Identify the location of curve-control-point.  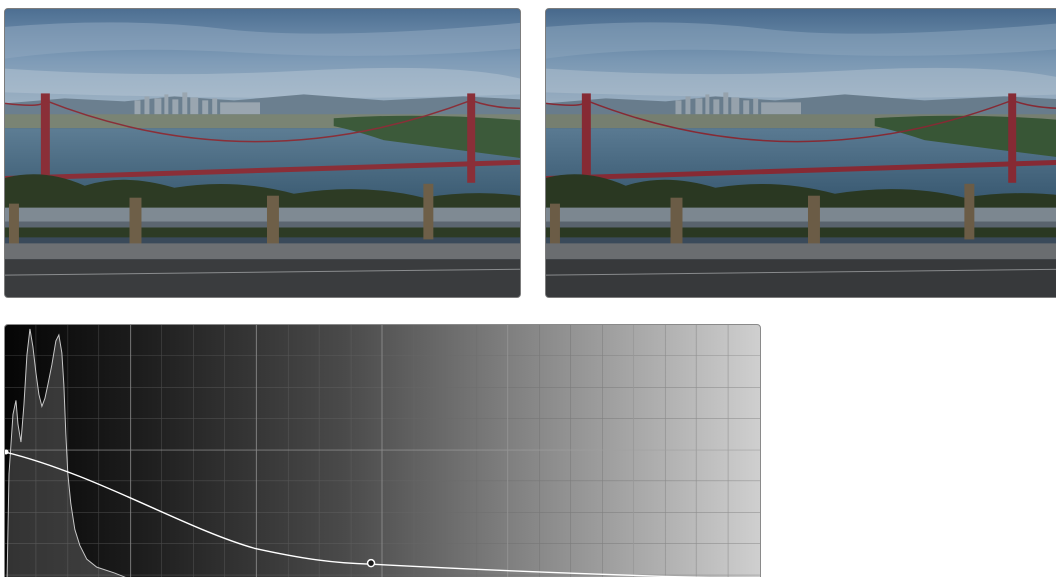
(371, 563).